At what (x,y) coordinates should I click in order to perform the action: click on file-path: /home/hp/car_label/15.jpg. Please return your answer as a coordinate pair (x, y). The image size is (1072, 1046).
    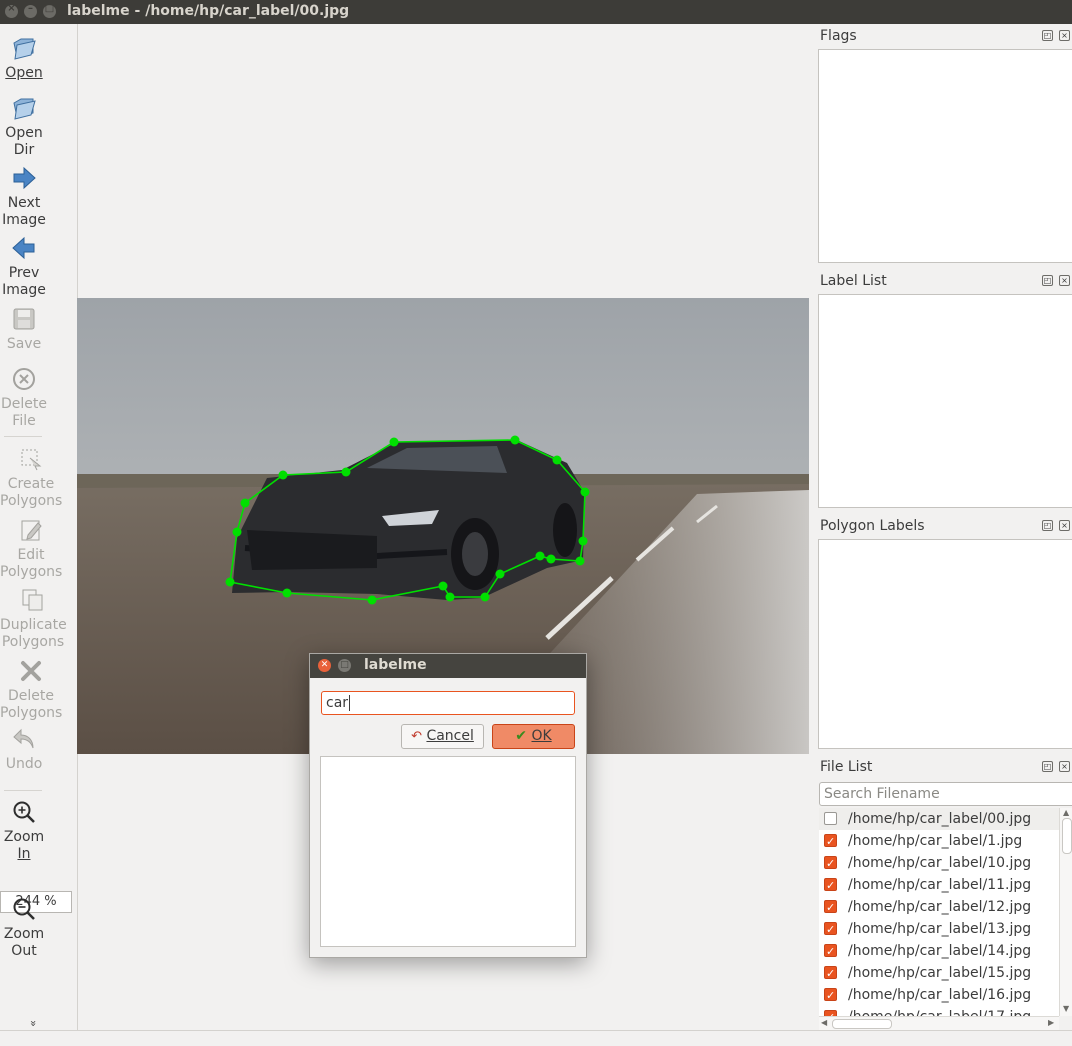
    Looking at the image, I should click on (940, 973).